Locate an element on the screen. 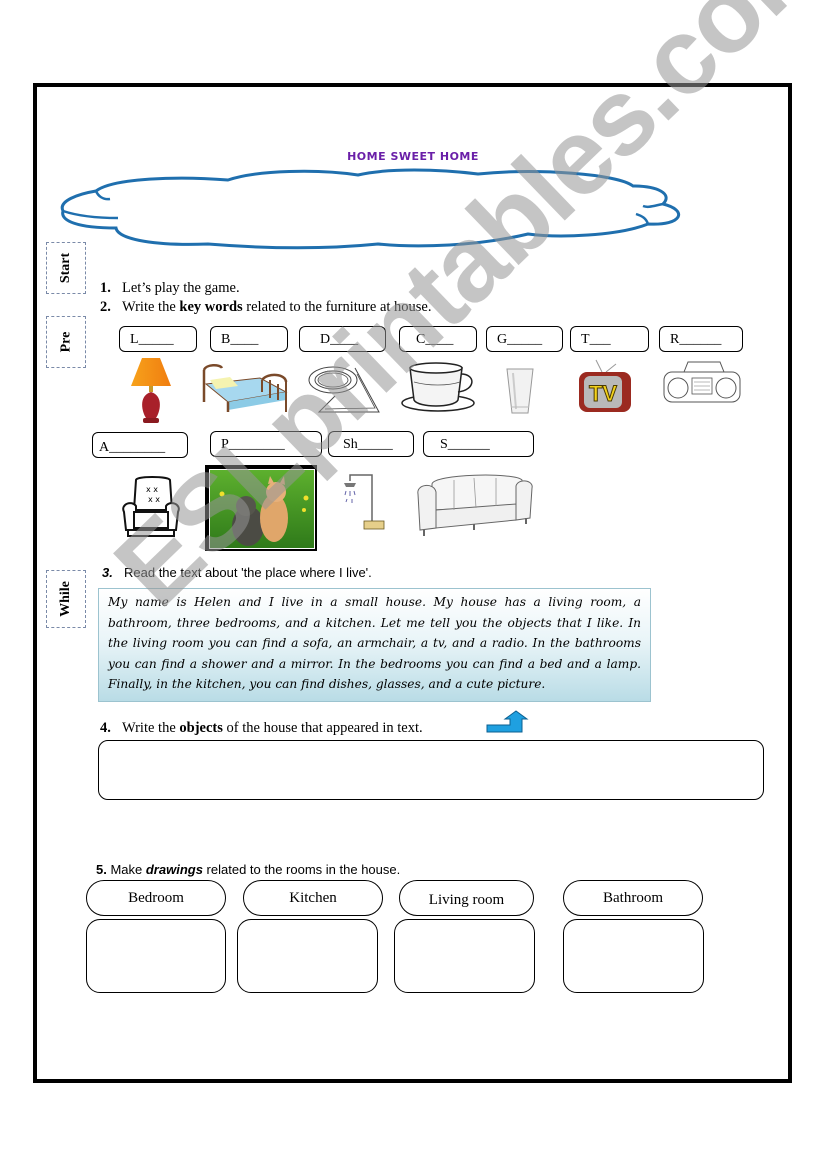 This screenshot has width=826, height=1169. keyword-letter: C is located at coordinates (421, 339).